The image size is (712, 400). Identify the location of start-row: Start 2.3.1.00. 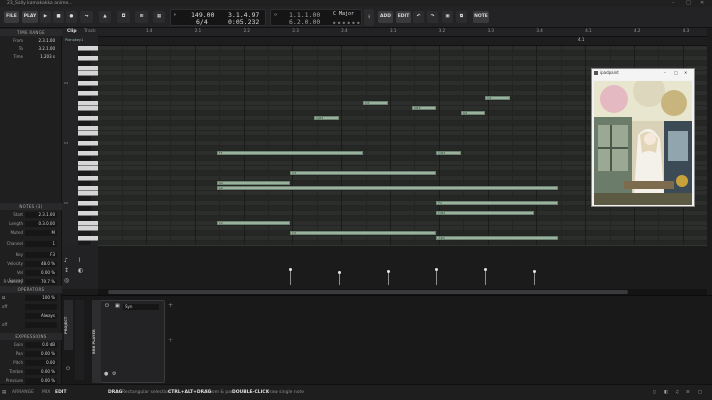
(31, 215).